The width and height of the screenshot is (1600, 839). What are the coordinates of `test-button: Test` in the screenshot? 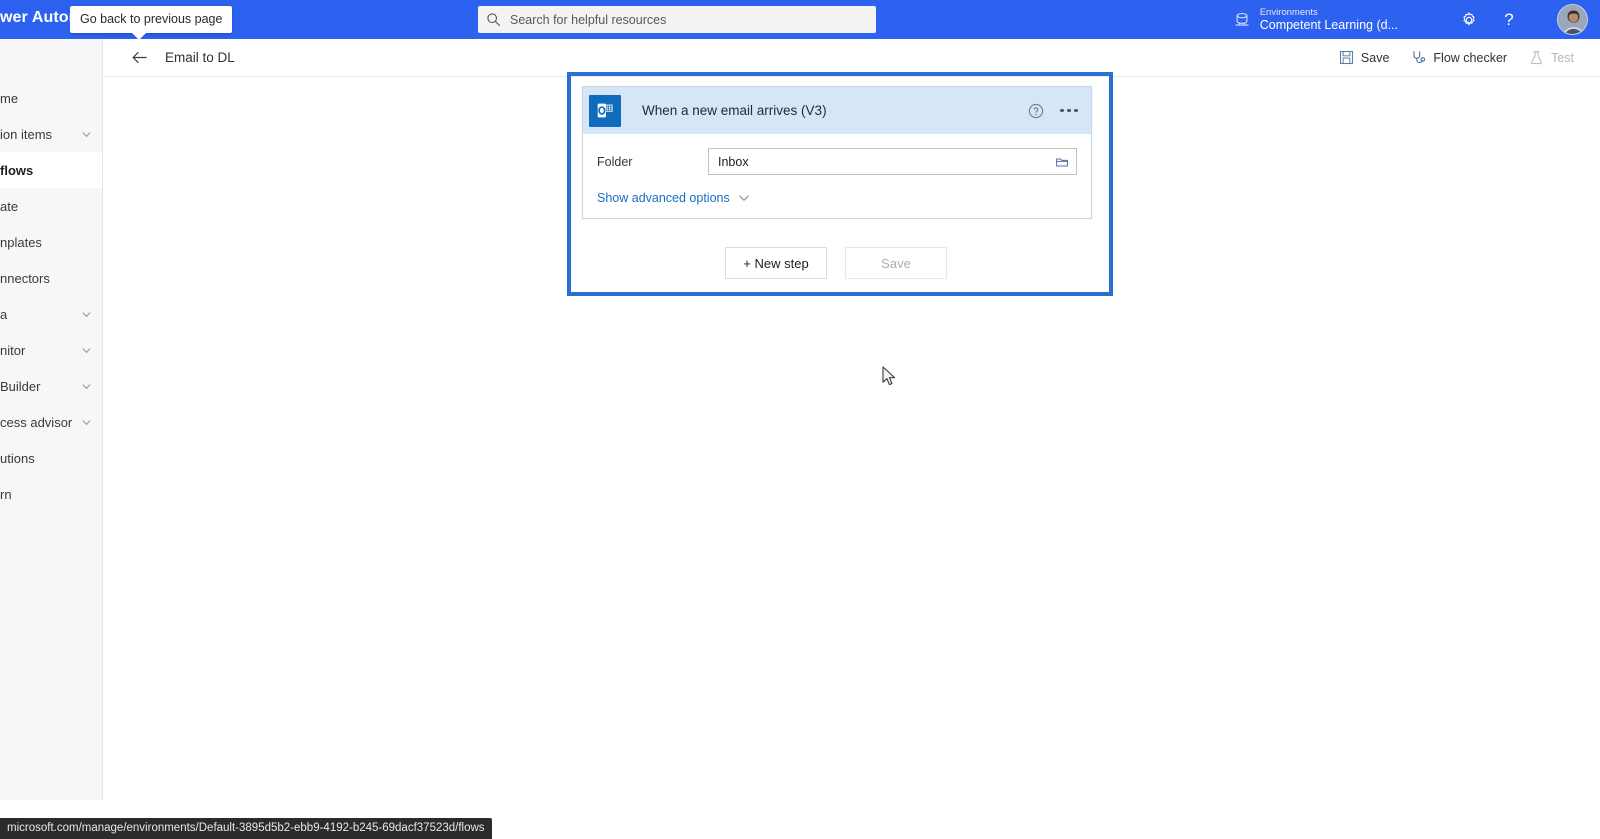 It's located at (1551, 58).